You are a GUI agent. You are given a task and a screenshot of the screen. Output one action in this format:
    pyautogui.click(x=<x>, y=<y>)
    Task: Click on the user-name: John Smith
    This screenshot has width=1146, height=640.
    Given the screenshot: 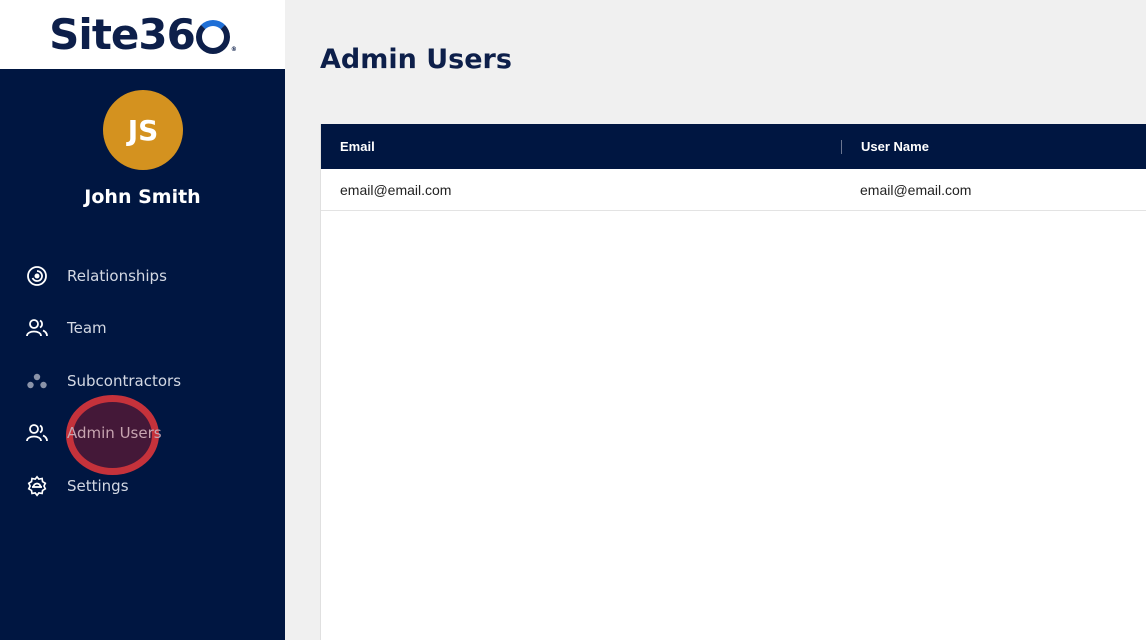 What is the action you would take?
    pyautogui.click(x=142, y=197)
    